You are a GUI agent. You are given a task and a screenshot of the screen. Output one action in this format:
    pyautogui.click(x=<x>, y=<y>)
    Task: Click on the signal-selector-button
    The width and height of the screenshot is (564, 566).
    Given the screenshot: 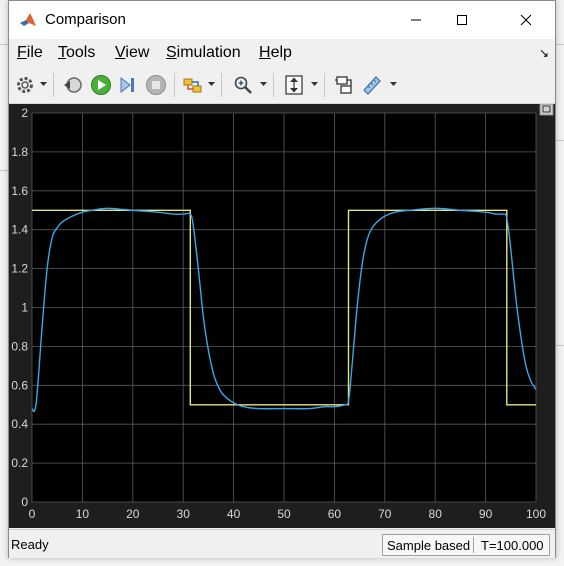 What is the action you would take?
    pyautogui.click(x=193, y=85)
    